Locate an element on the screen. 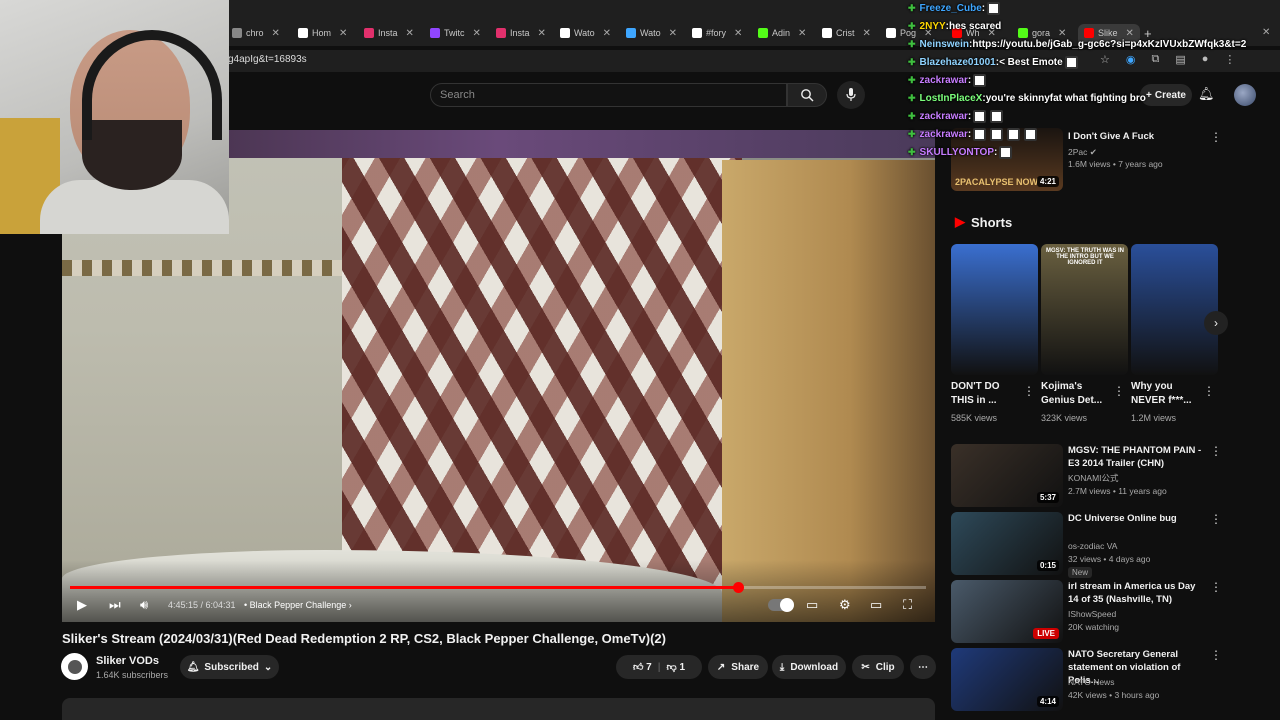  browser-tab: #fory ✕ is located at coordinates (717, 33).